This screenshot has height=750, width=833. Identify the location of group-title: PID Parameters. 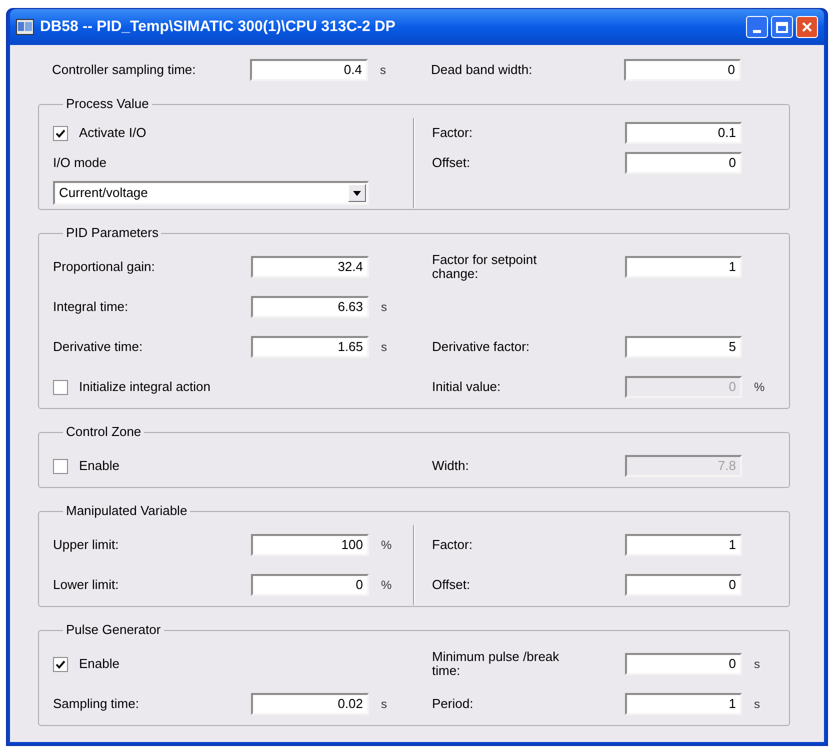
(112, 233).